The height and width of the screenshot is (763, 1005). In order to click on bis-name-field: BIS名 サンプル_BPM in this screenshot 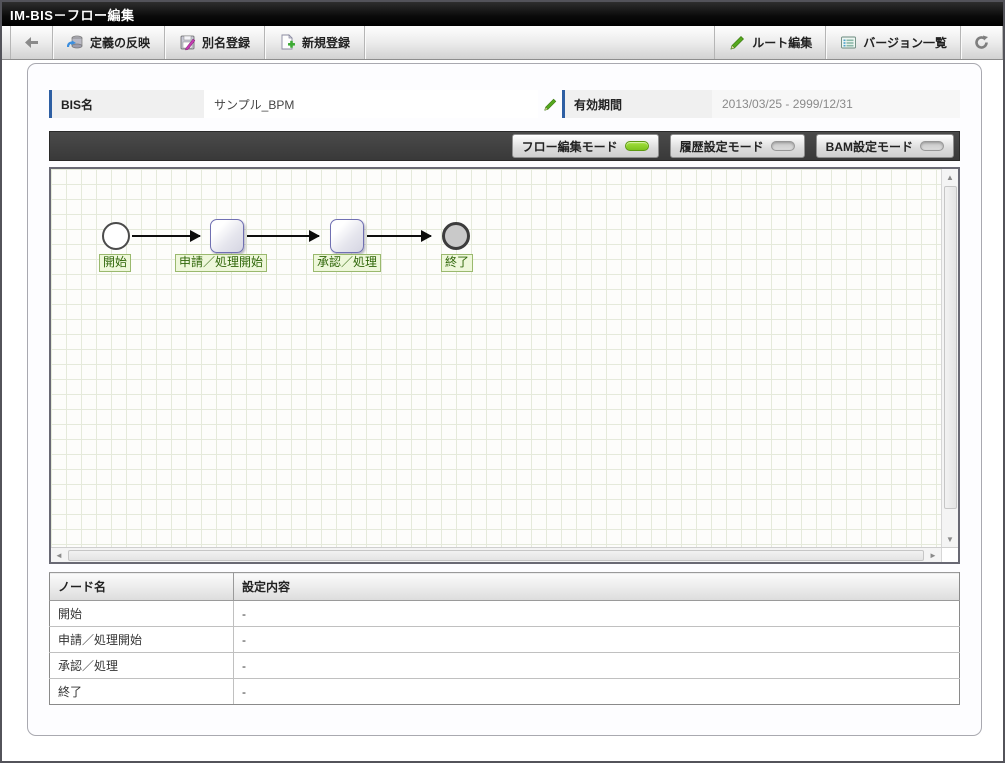, I will do `click(305, 104)`.